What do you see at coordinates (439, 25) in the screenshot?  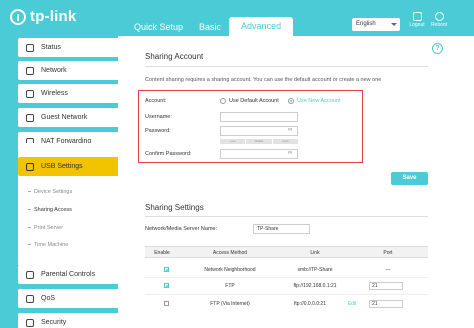 I see `reboot-label: Reboot` at bounding box center [439, 25].